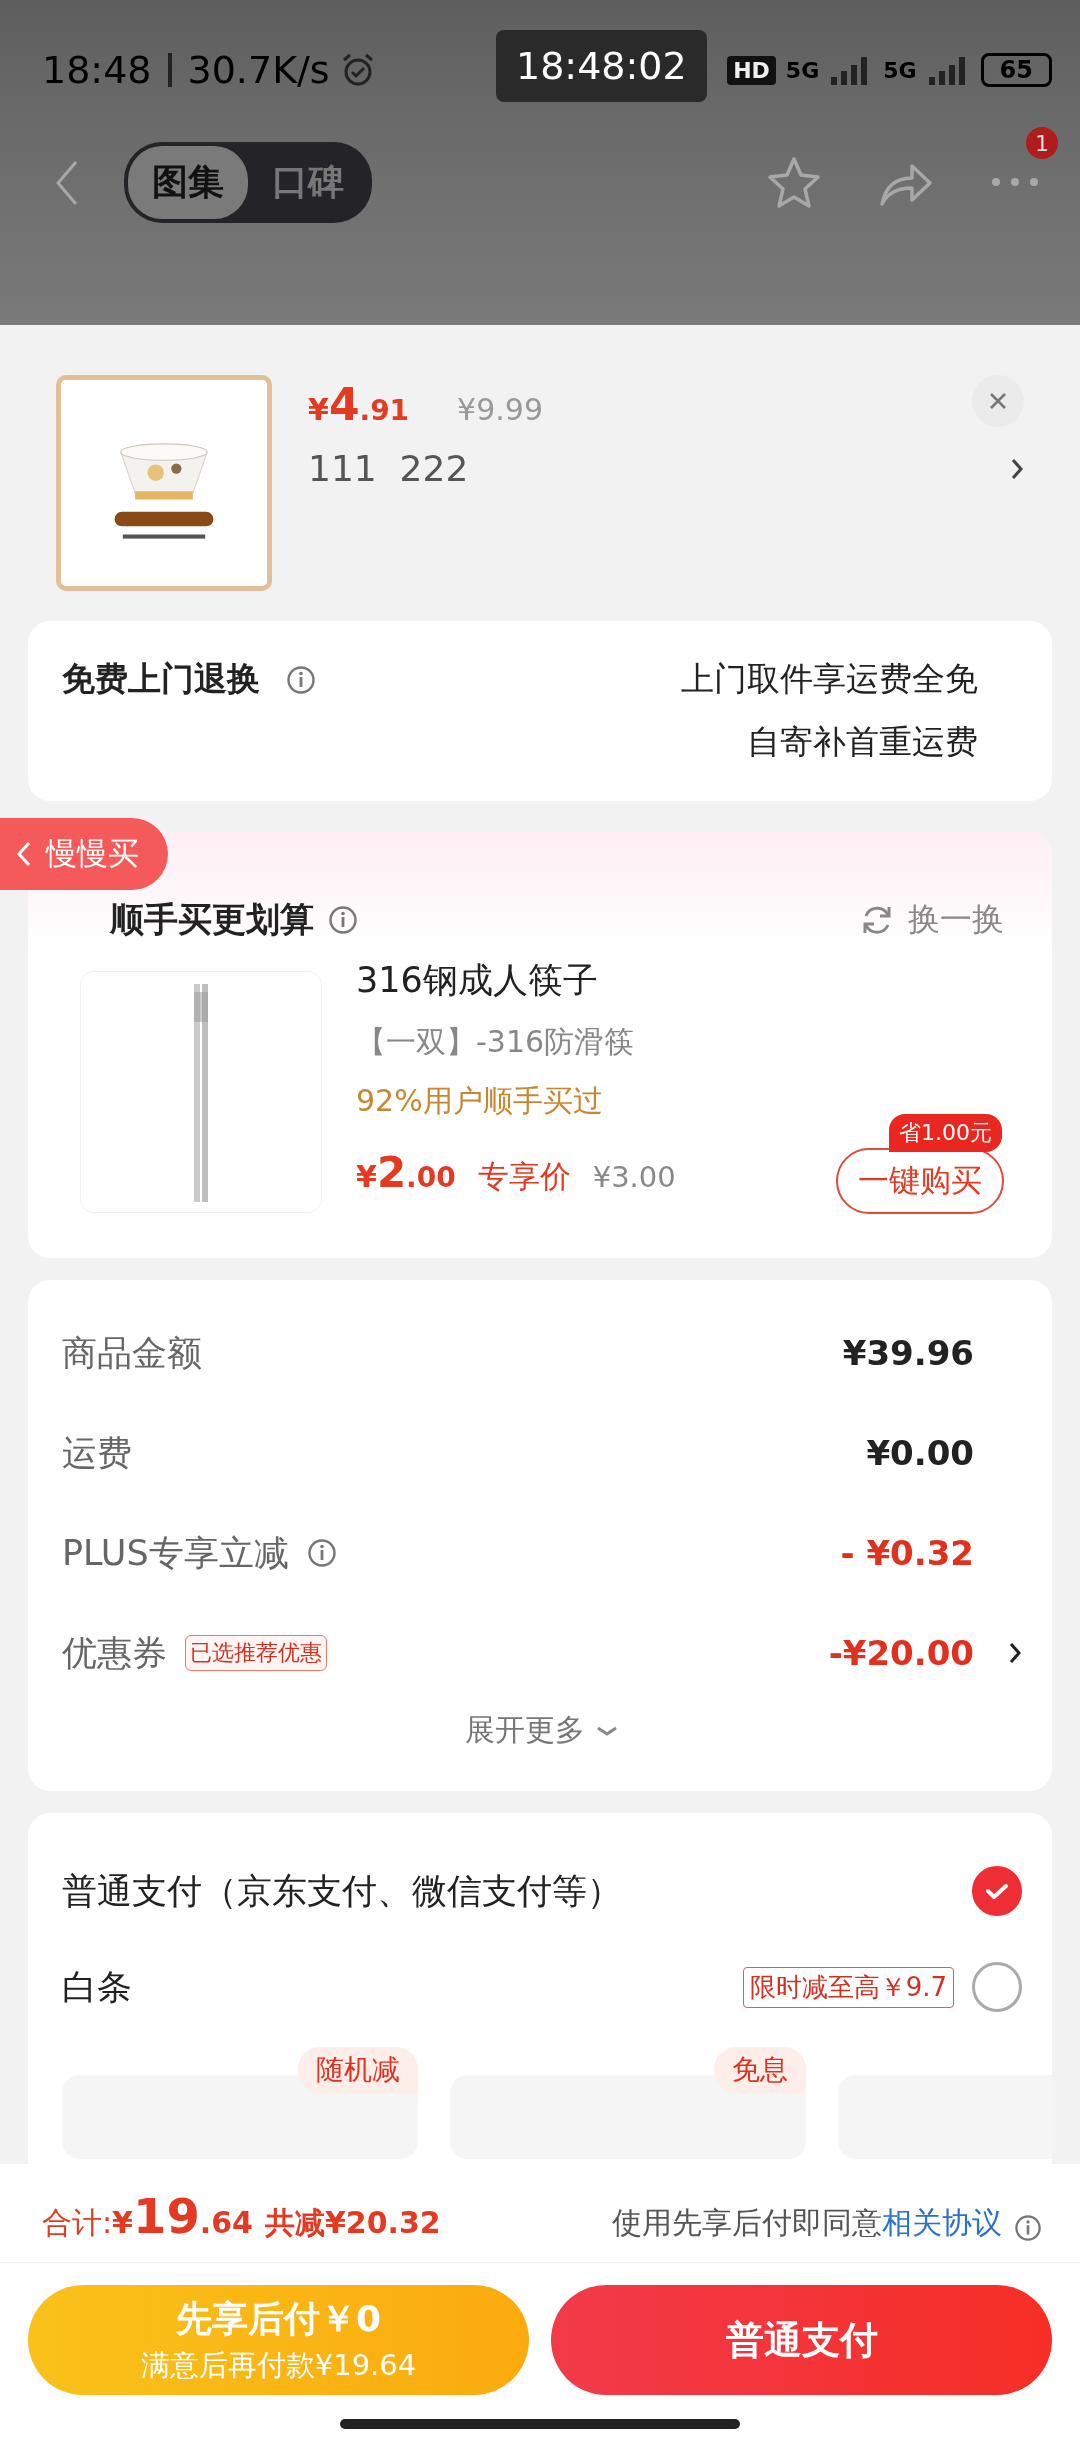 The height and width of the screenshot is (2460, 1080). Describe the element at coordinates (24, 854) in the screenshot. I see `chevron-left-icon` at that location.